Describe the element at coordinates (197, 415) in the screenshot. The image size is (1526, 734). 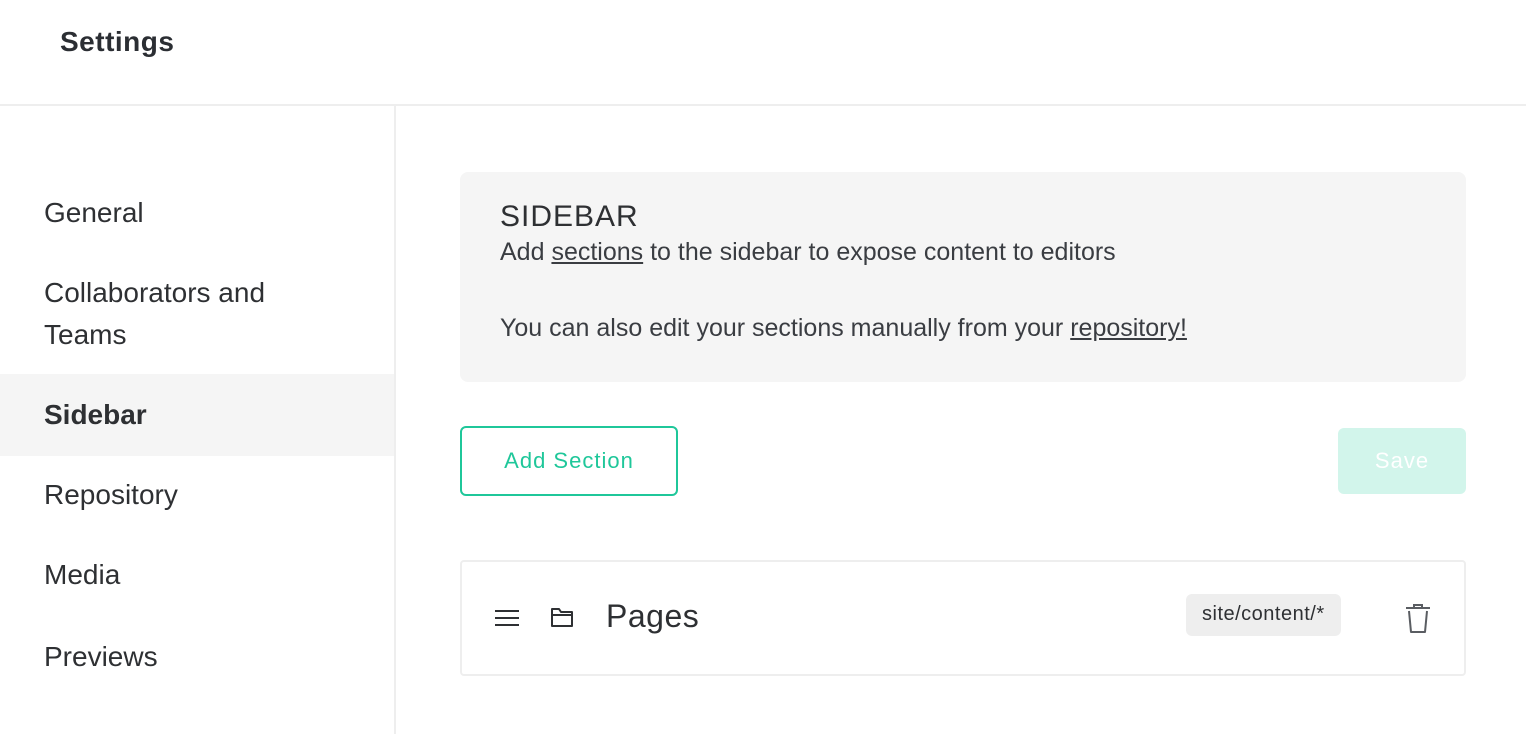
I see `nav-item-sidebar: Sidebar` at that location.